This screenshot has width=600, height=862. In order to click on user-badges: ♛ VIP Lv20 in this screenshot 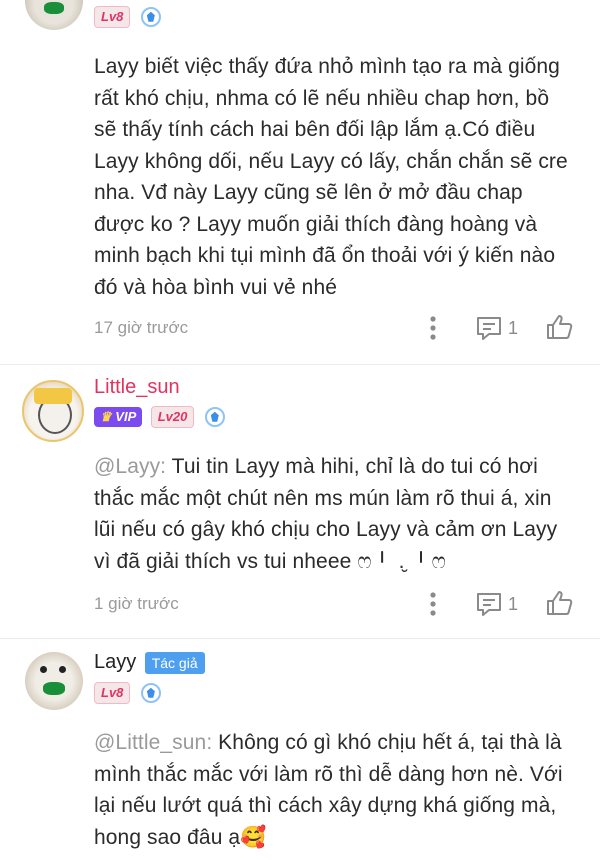, I will do `click(159, 417)`.